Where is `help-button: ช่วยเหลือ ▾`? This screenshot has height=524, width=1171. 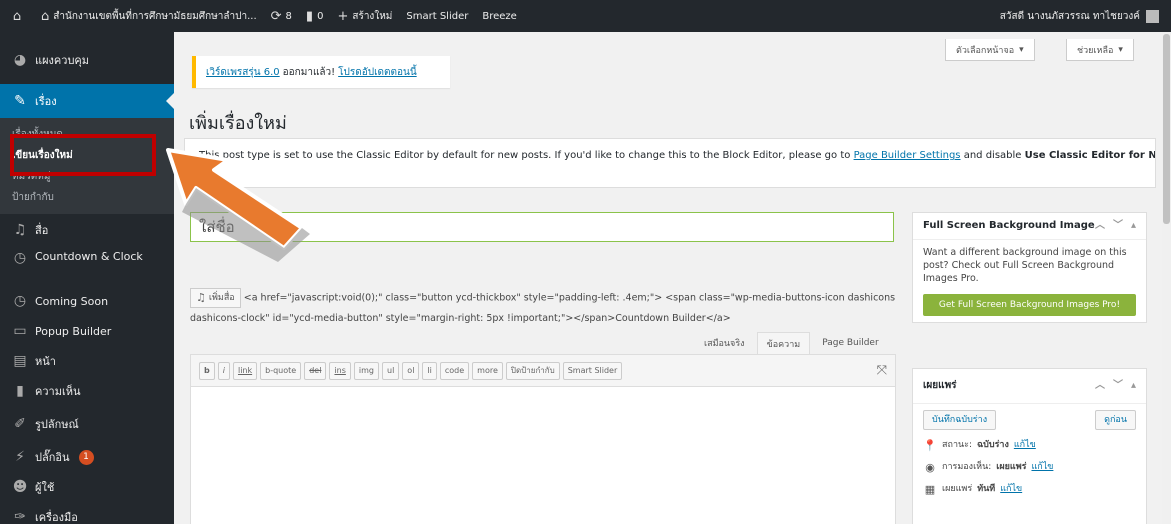 help-button: ช่วยเหลือ ▾ is located at coordinates (1100, 50).